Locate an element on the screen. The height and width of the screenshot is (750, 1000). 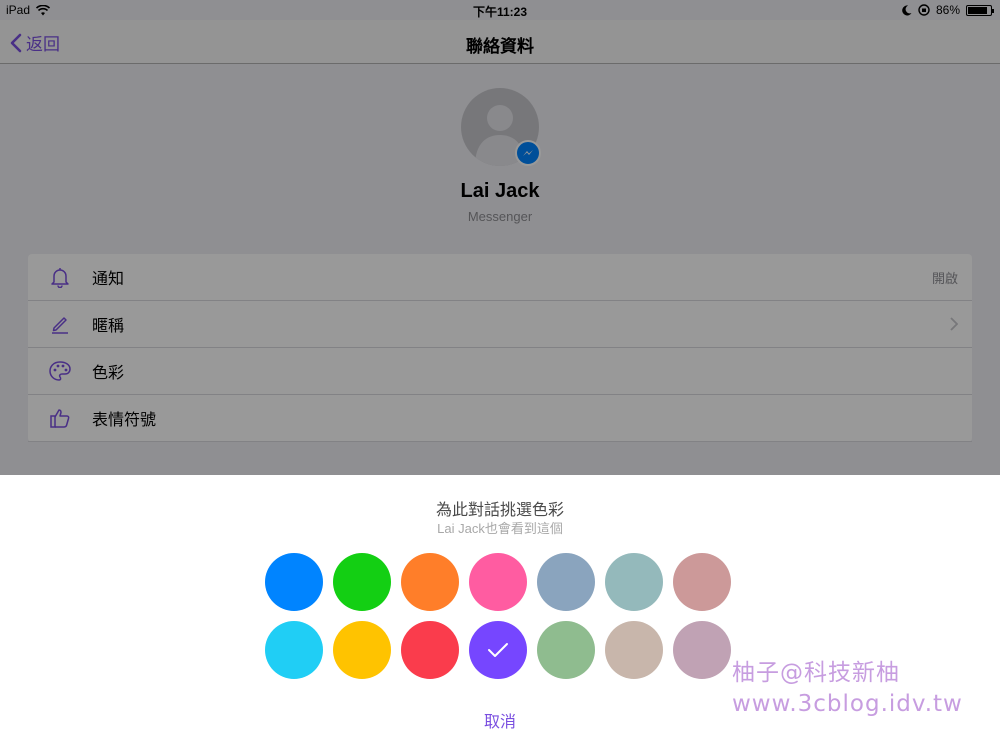
watermark: 柚子@科技新柚 www.3cblog.idv.tw is located at coordinates (847, 685).